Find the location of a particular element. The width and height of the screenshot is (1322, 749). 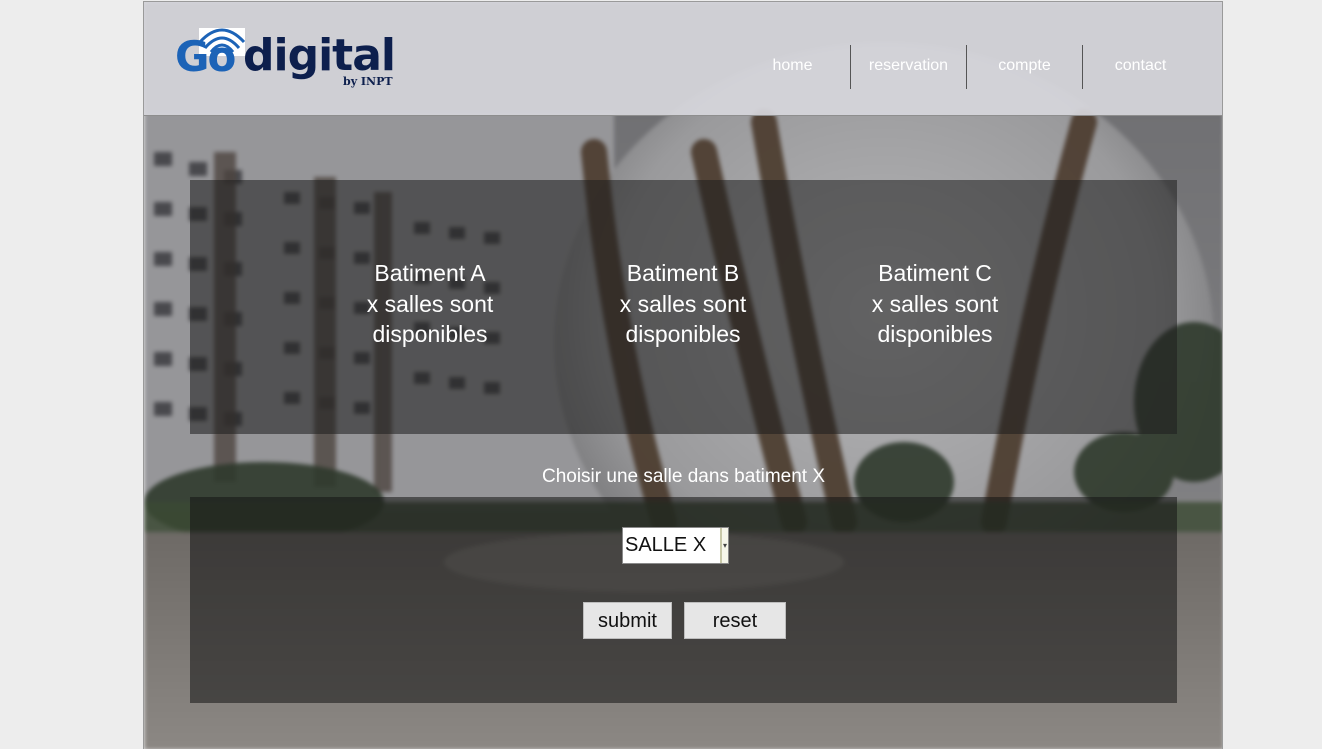

building-a-info: Batiment A x salles sont disponibles is located at coordinates (430, 304).